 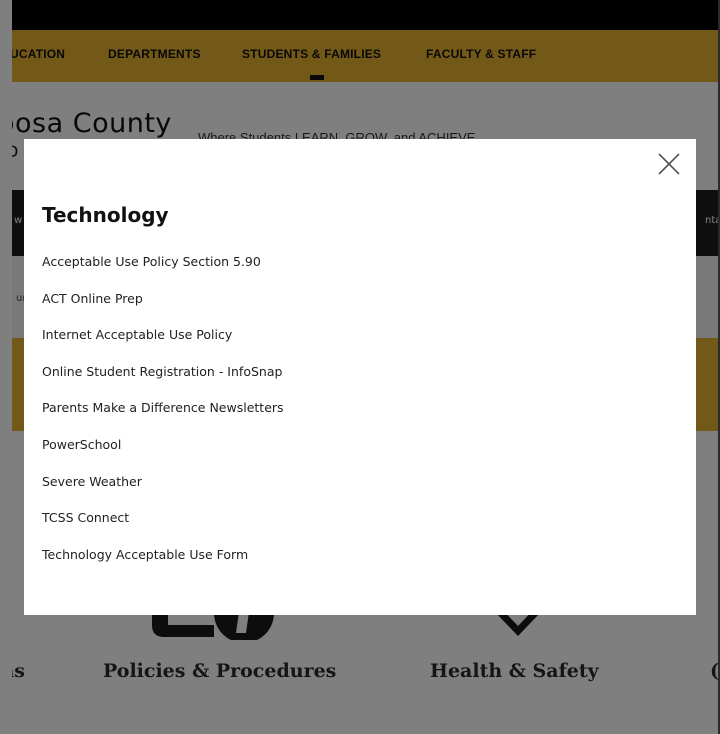 I want to click on list-item: Severe Weather, so click(x=163, y=489).